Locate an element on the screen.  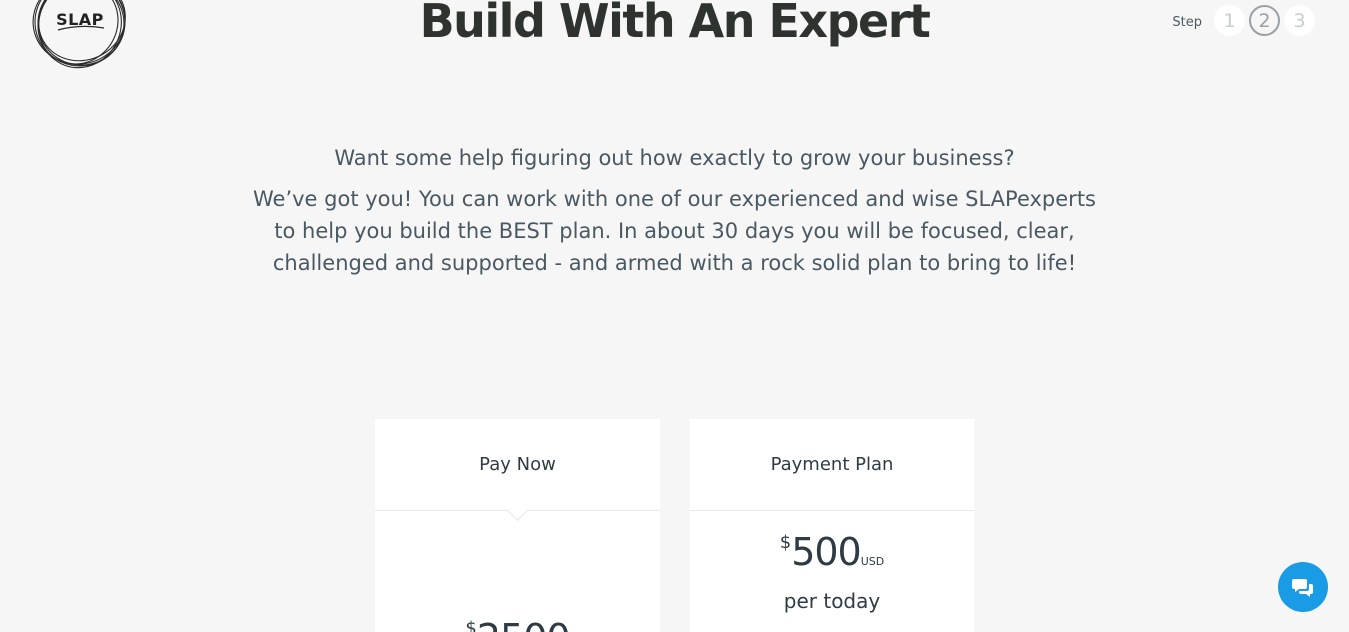
step-label: Step is located at coordinates (1187, 22).